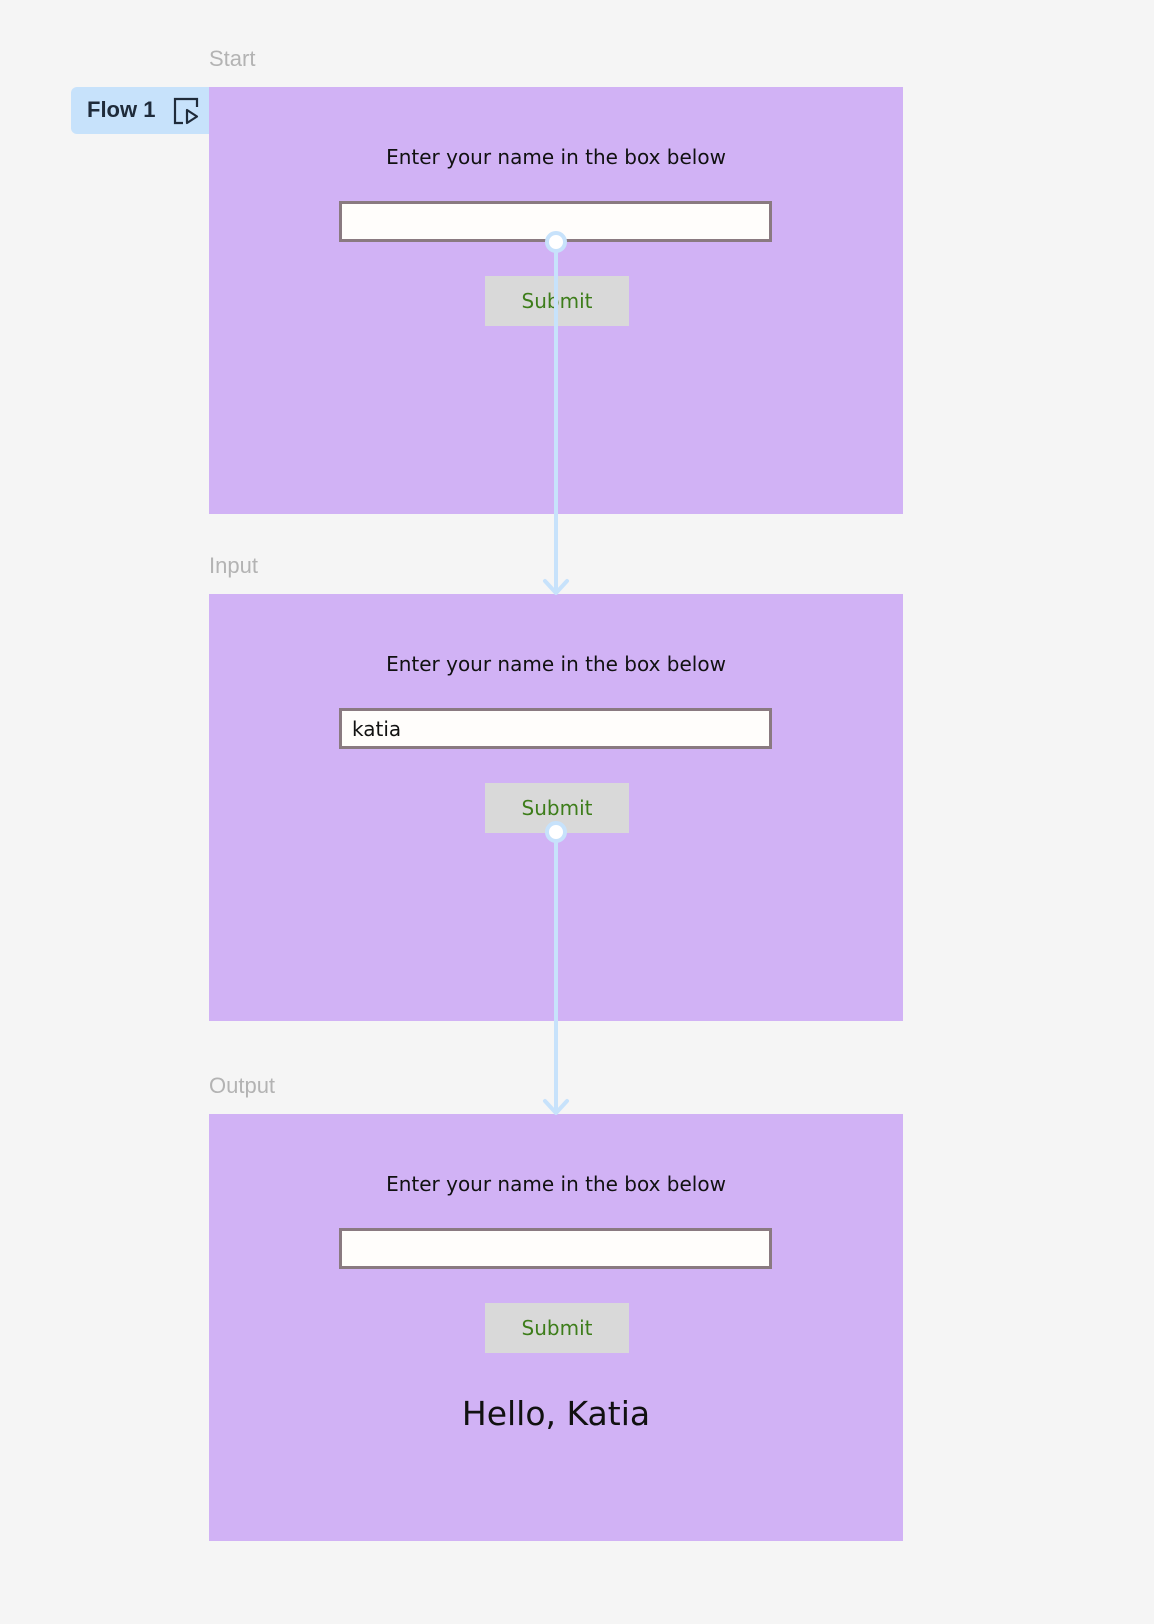  I want to click on flow-1-badge: Flow 1, so click(140, 110).